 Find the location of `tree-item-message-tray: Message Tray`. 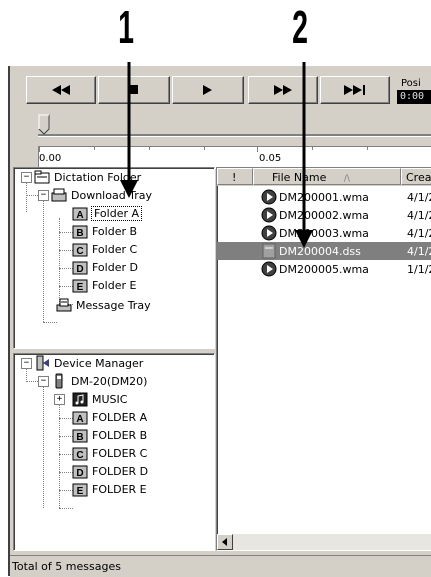

tree-item-message-tray: Message Tray is located at coordinates (103, 305).